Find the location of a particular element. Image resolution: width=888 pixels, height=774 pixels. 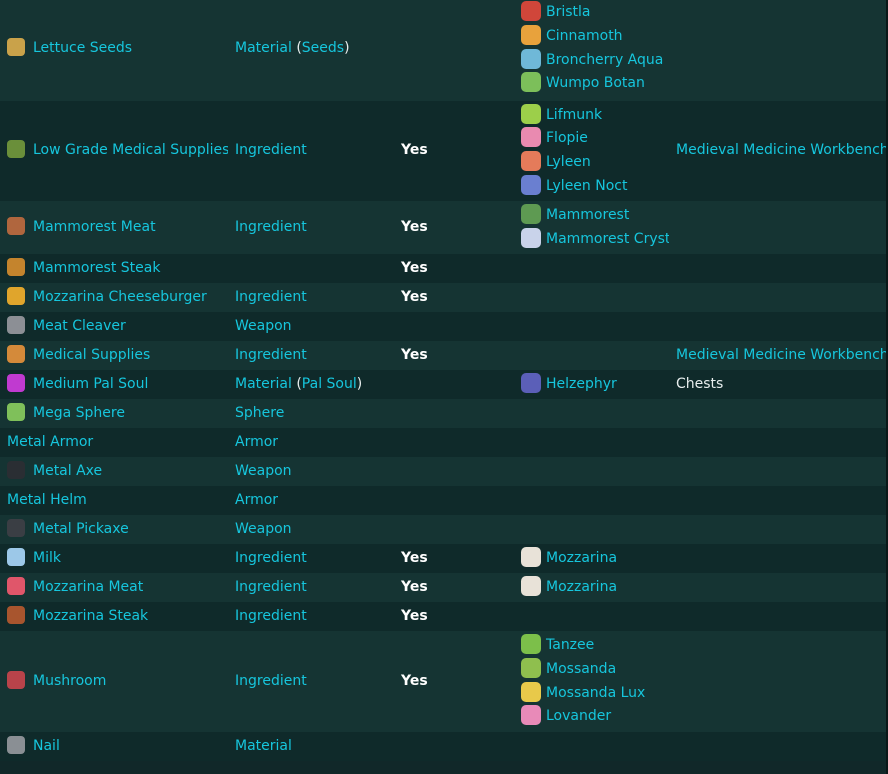

pal-name-link: Flopie is located at coordinates (567, 138).